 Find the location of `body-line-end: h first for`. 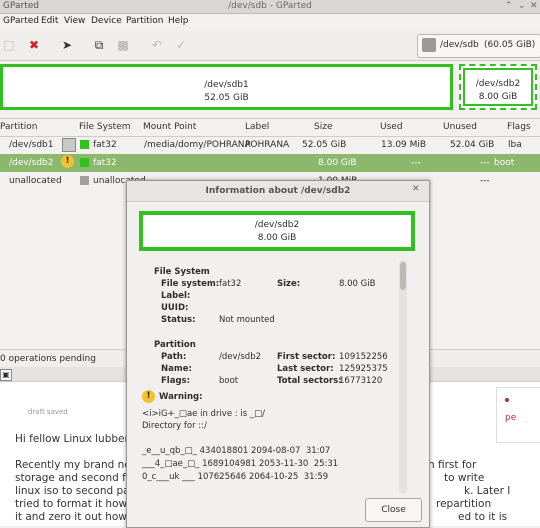

body-line-end: h first for is located at coordinates (452, 465).